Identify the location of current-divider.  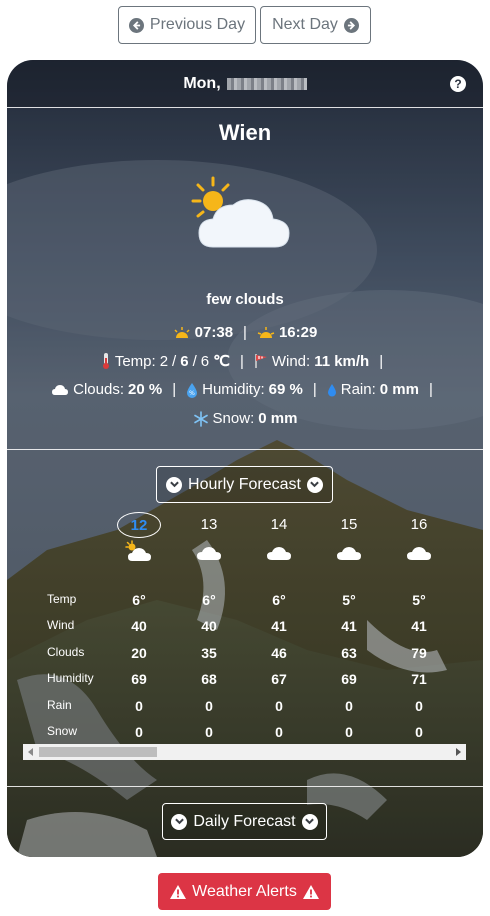
(245, 449).